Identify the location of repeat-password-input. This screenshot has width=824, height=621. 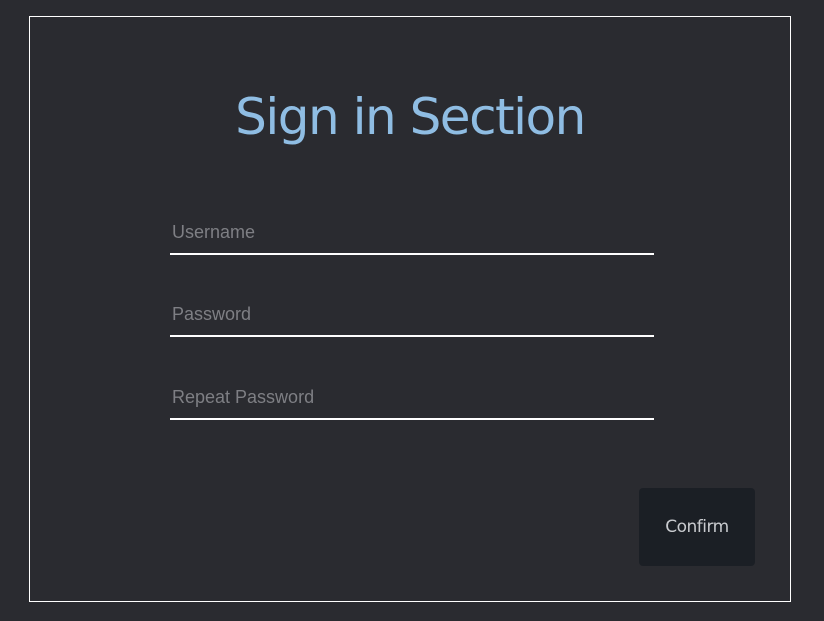
(412, 398).